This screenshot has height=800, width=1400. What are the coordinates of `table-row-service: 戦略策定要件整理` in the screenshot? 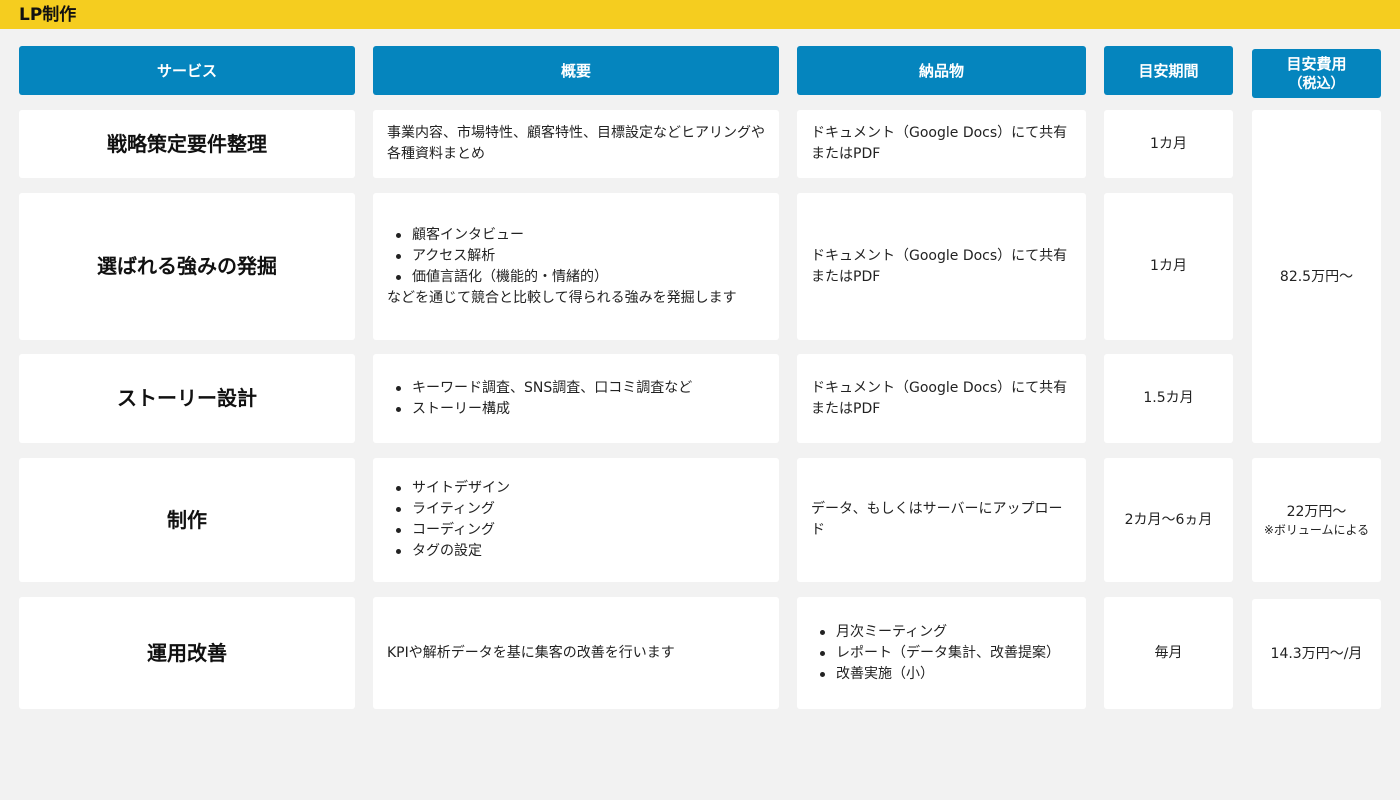 It's located at (187, 144).